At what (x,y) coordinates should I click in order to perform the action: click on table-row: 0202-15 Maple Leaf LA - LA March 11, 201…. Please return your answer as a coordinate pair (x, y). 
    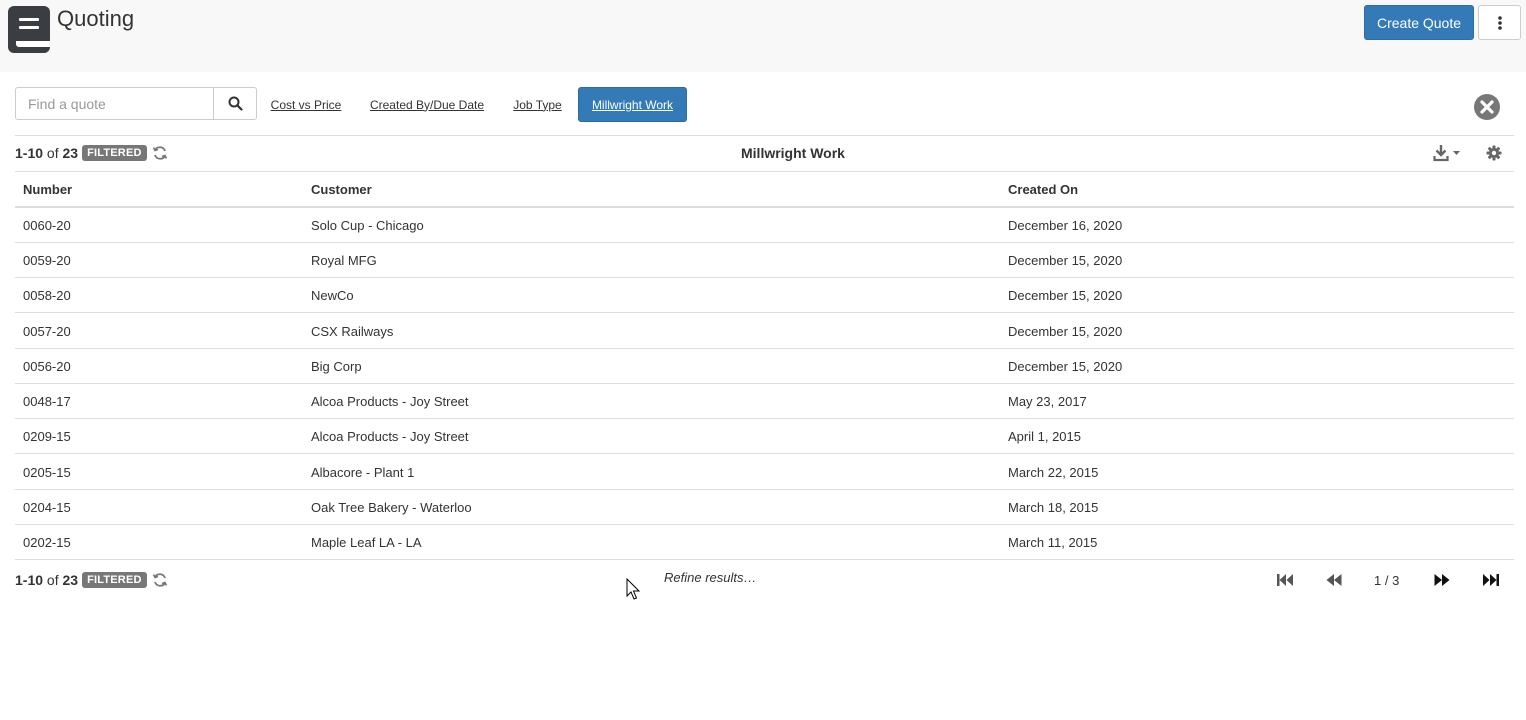
    Looking at the image, I should click on (764, 542).